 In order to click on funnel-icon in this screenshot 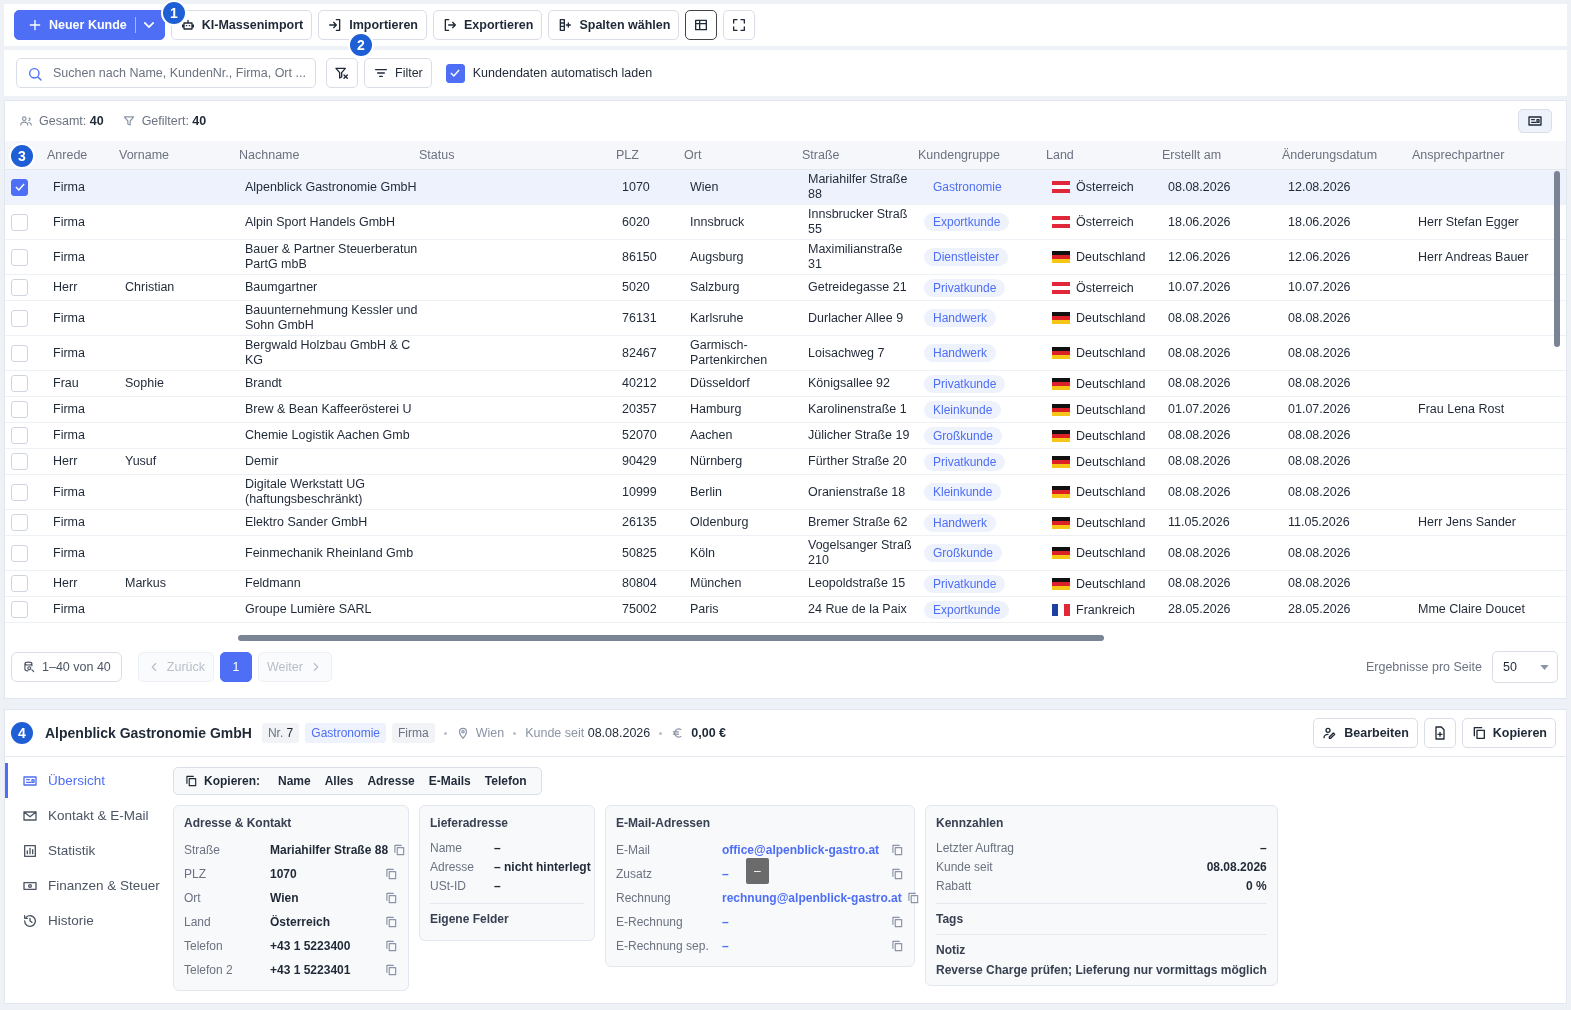, I will do `click(128, 121)`.